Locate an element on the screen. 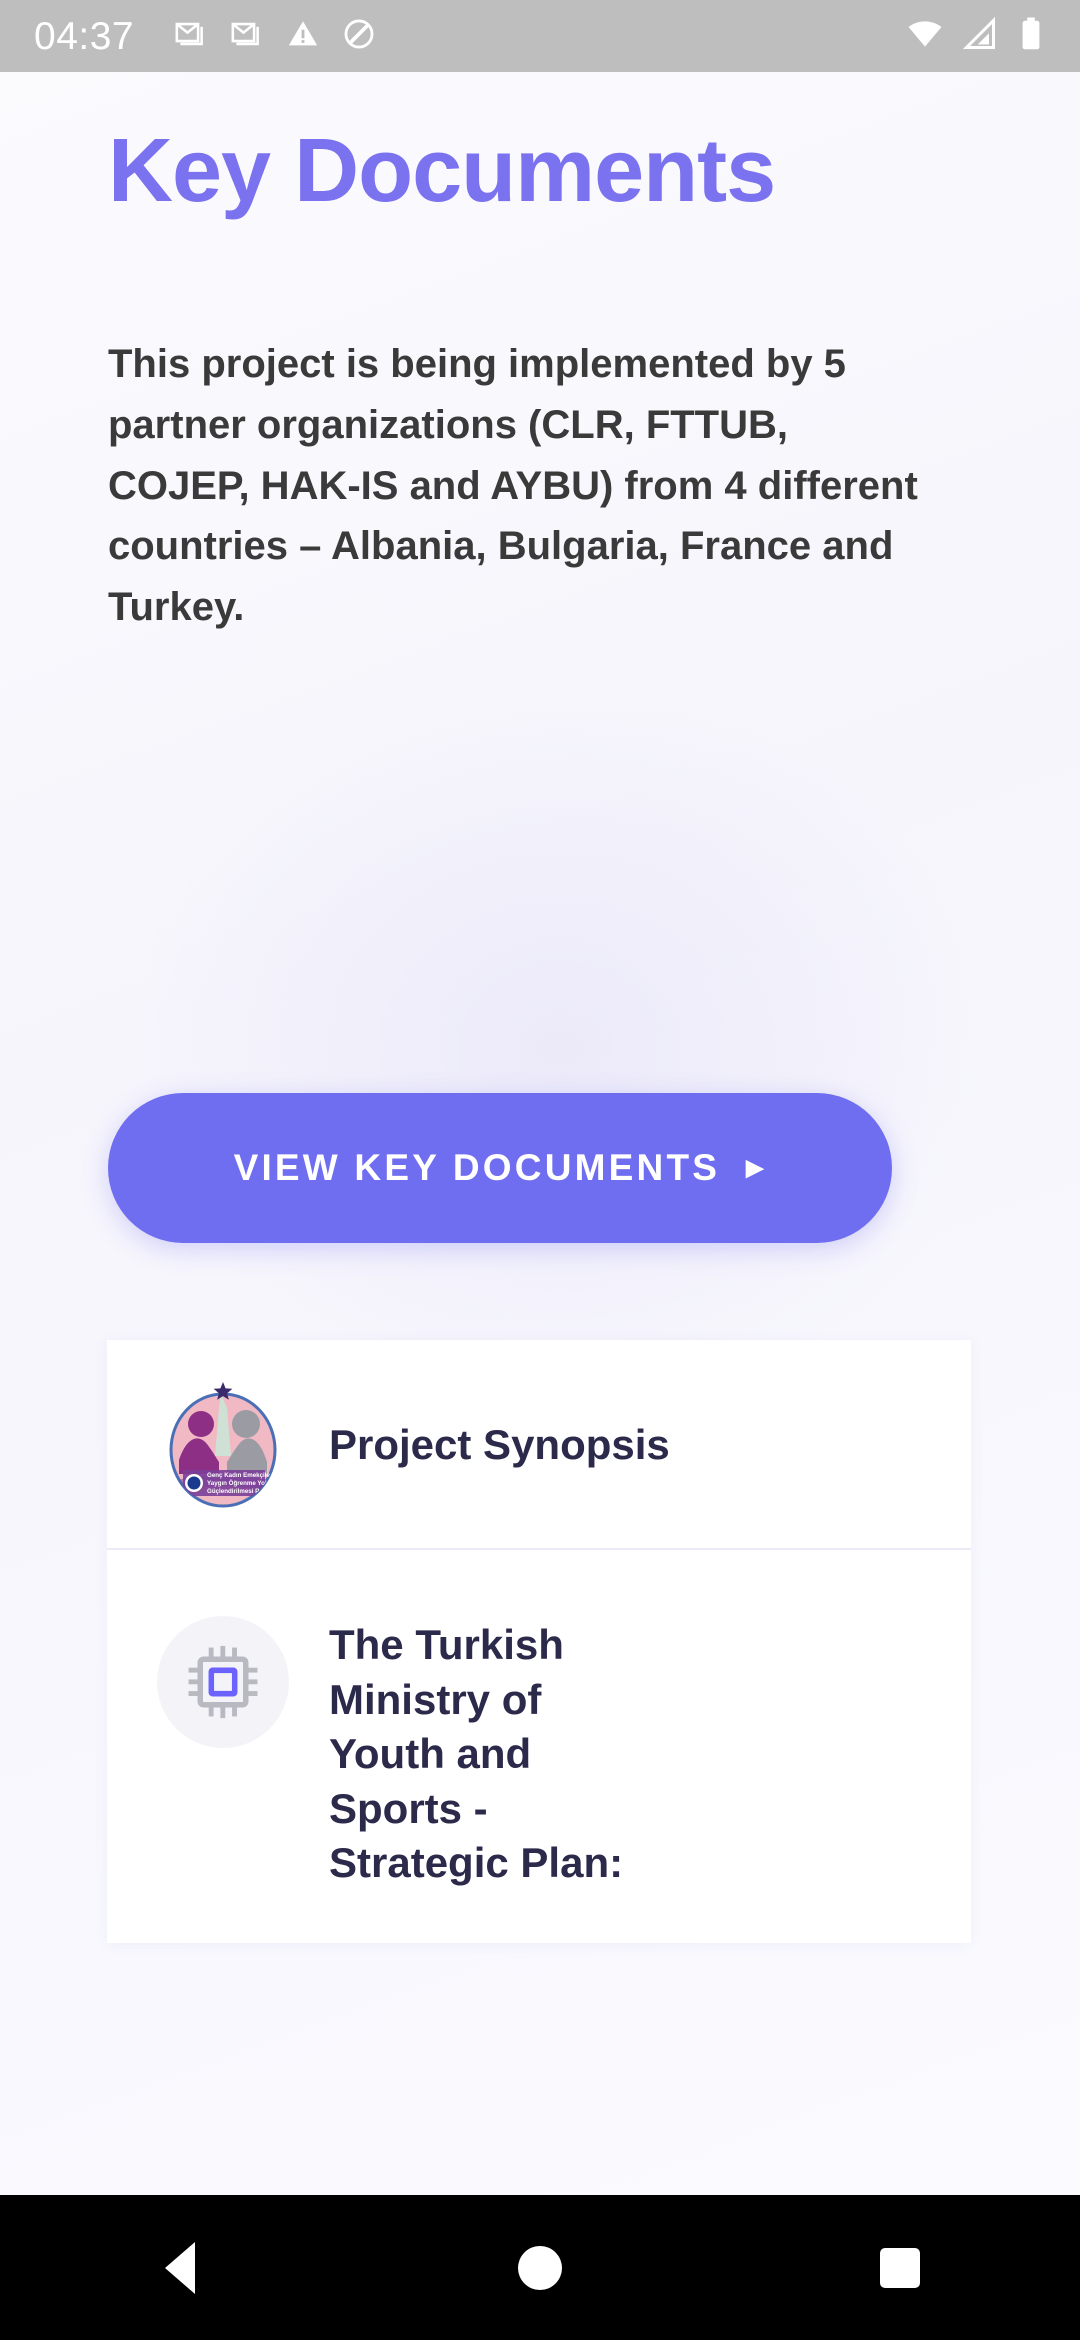  do-not-disturb-icon is located at coordinates (359, 36).